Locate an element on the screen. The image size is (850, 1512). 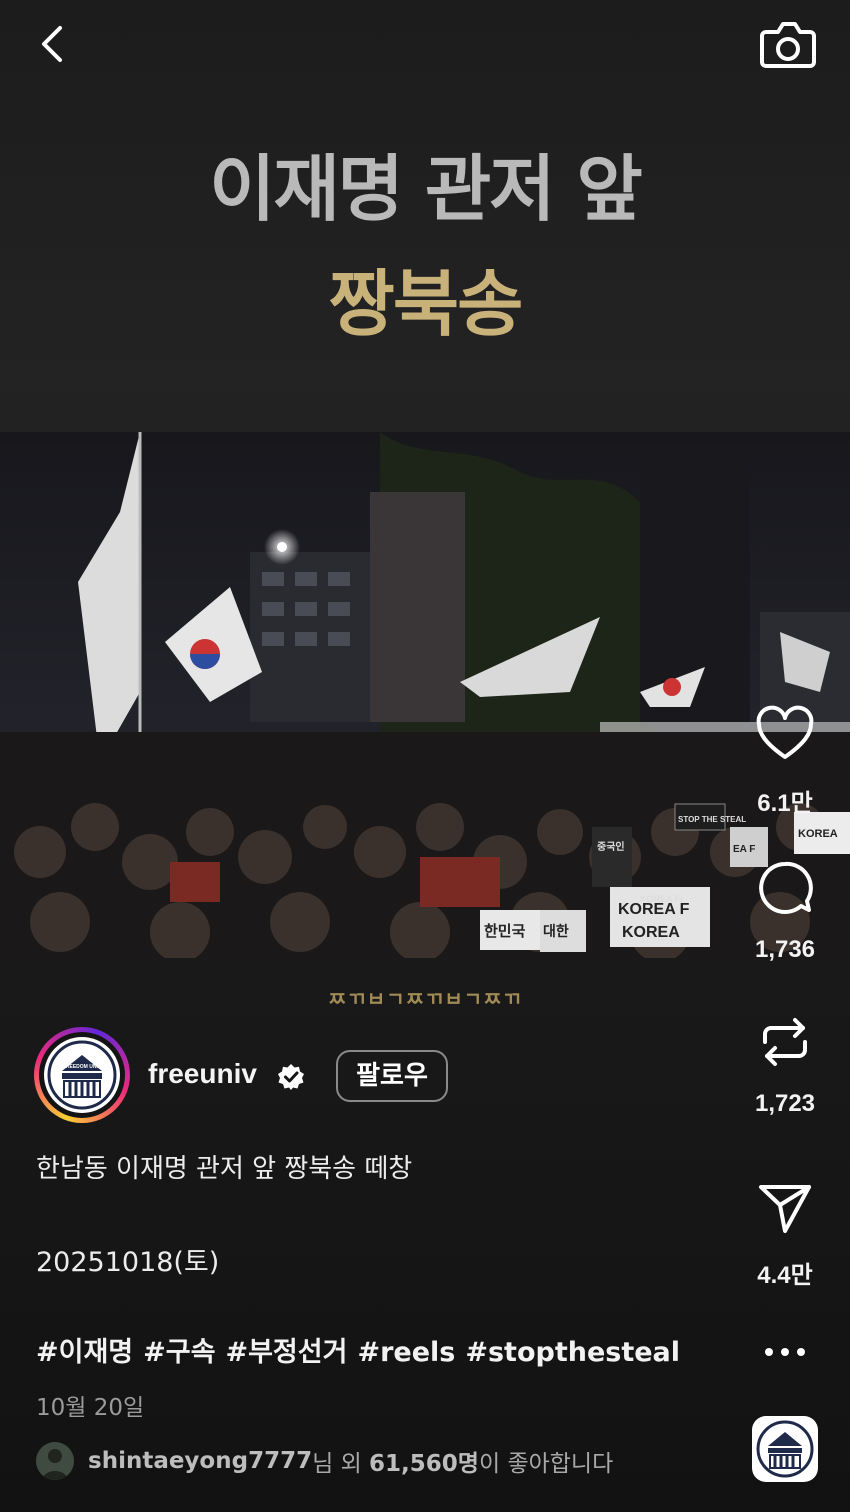
sign-text-korea-bottom: KOREA is located at coordinates (651, 932).